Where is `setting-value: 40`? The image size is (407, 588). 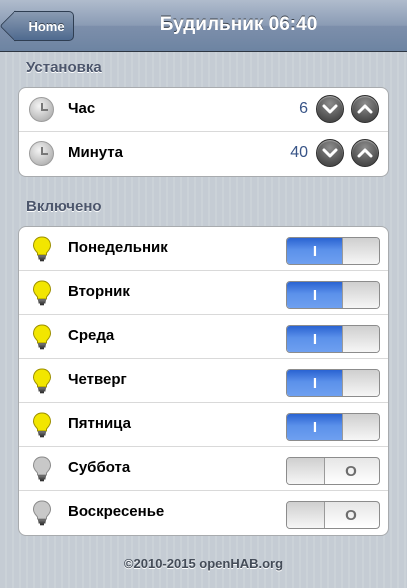 setting-value: 40 is located at coordinates (299, 152).